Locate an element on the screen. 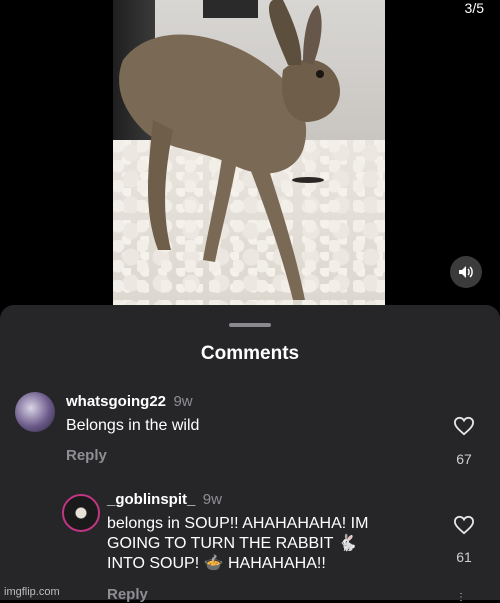 This screenshot has height=603, width=500. sheet-grabber is located at coordinates (250, 325).